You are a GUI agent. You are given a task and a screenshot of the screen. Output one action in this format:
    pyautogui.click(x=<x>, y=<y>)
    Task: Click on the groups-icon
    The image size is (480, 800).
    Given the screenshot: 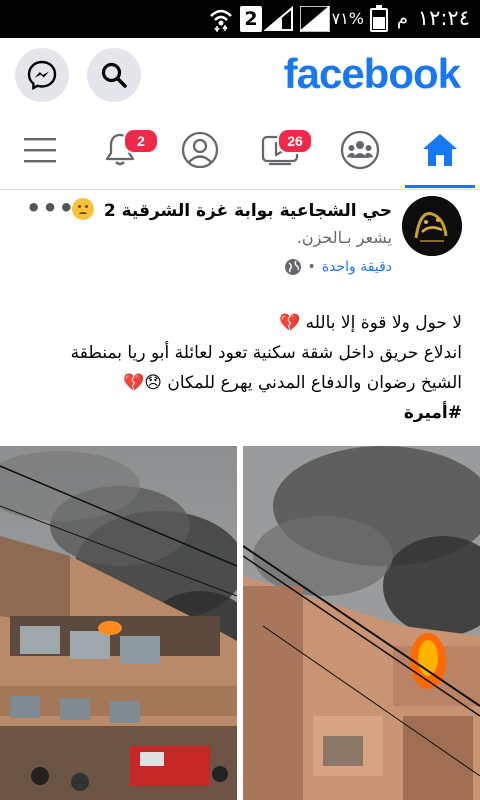 What is the action you would take?
    pyautogui.click(x=360, y=150)
    